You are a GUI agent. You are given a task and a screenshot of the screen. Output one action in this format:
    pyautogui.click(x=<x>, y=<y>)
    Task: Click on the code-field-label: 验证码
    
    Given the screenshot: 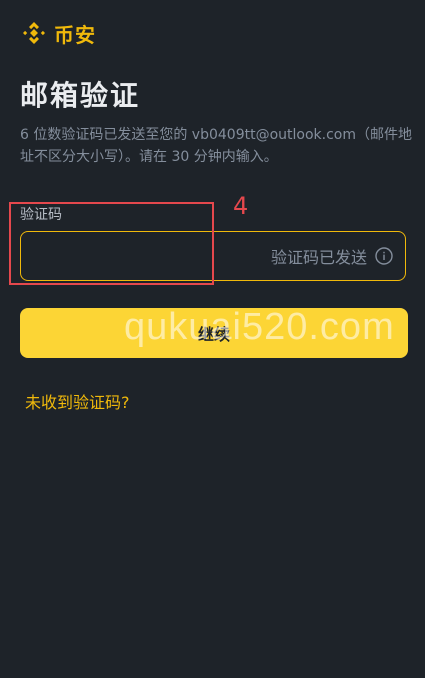 What is the action you would take?
    pyautogui.click(x=41, y=215)
    